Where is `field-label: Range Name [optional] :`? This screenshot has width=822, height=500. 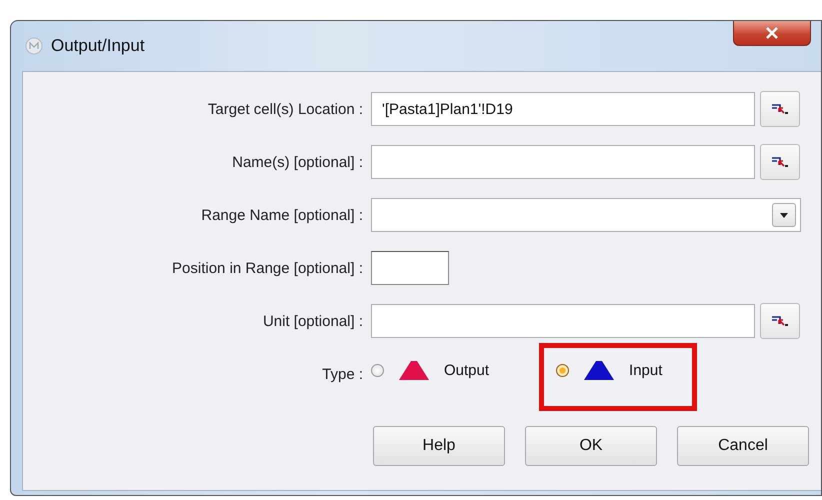
field-label: Range Name [optional] : is located at coordinates (281, 215).